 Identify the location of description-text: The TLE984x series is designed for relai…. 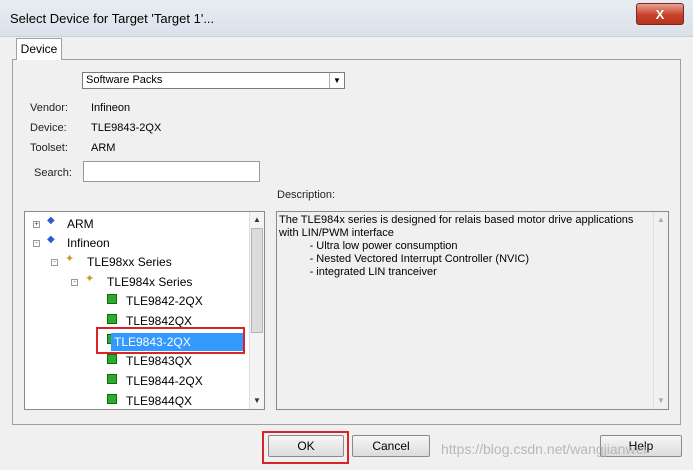
(456, 246).